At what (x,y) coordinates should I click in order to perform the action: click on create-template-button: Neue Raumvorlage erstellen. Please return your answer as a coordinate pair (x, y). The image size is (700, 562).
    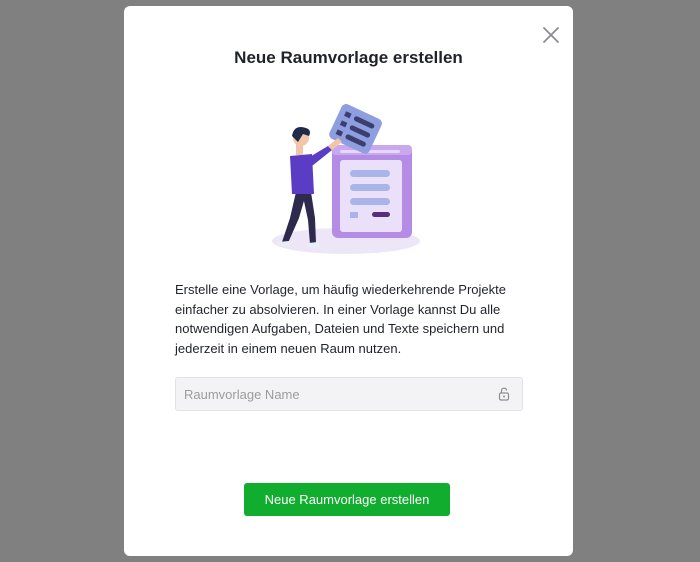
    Looking at the image, I should click on (347, 499).